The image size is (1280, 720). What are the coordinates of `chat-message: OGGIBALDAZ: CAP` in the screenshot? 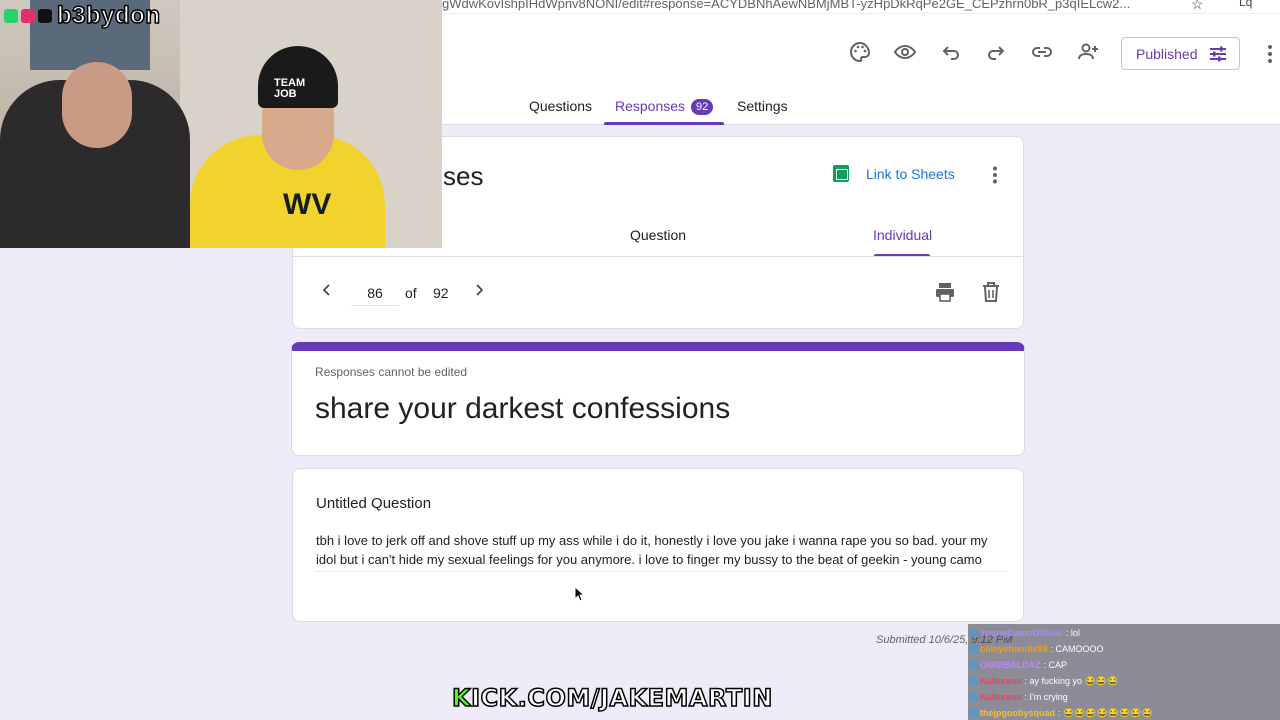 It's located at (1018, 665).